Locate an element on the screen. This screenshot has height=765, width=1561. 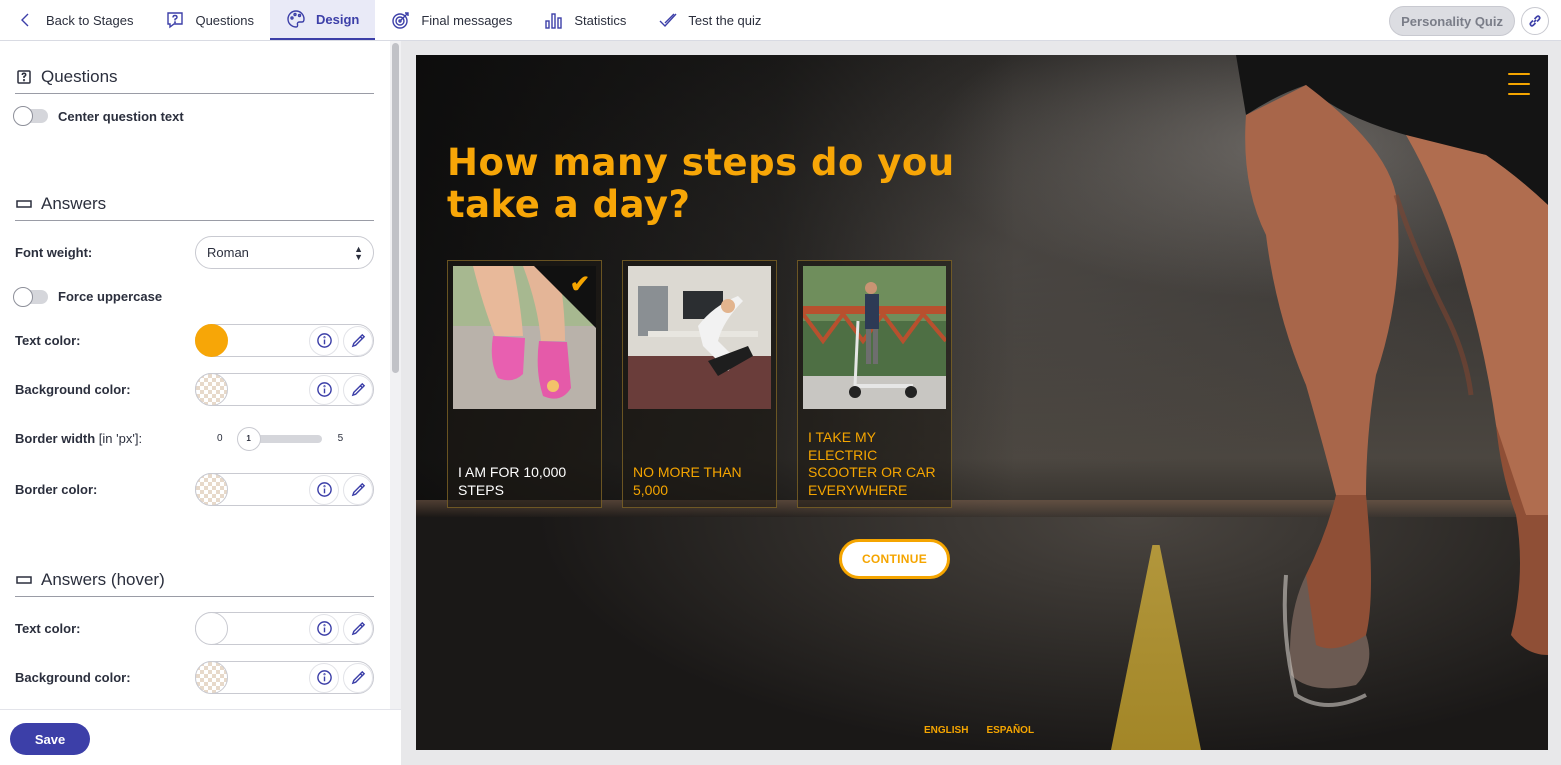
font-weight-select: Roman ▲ ▼ is located at coordinates (284, 252).